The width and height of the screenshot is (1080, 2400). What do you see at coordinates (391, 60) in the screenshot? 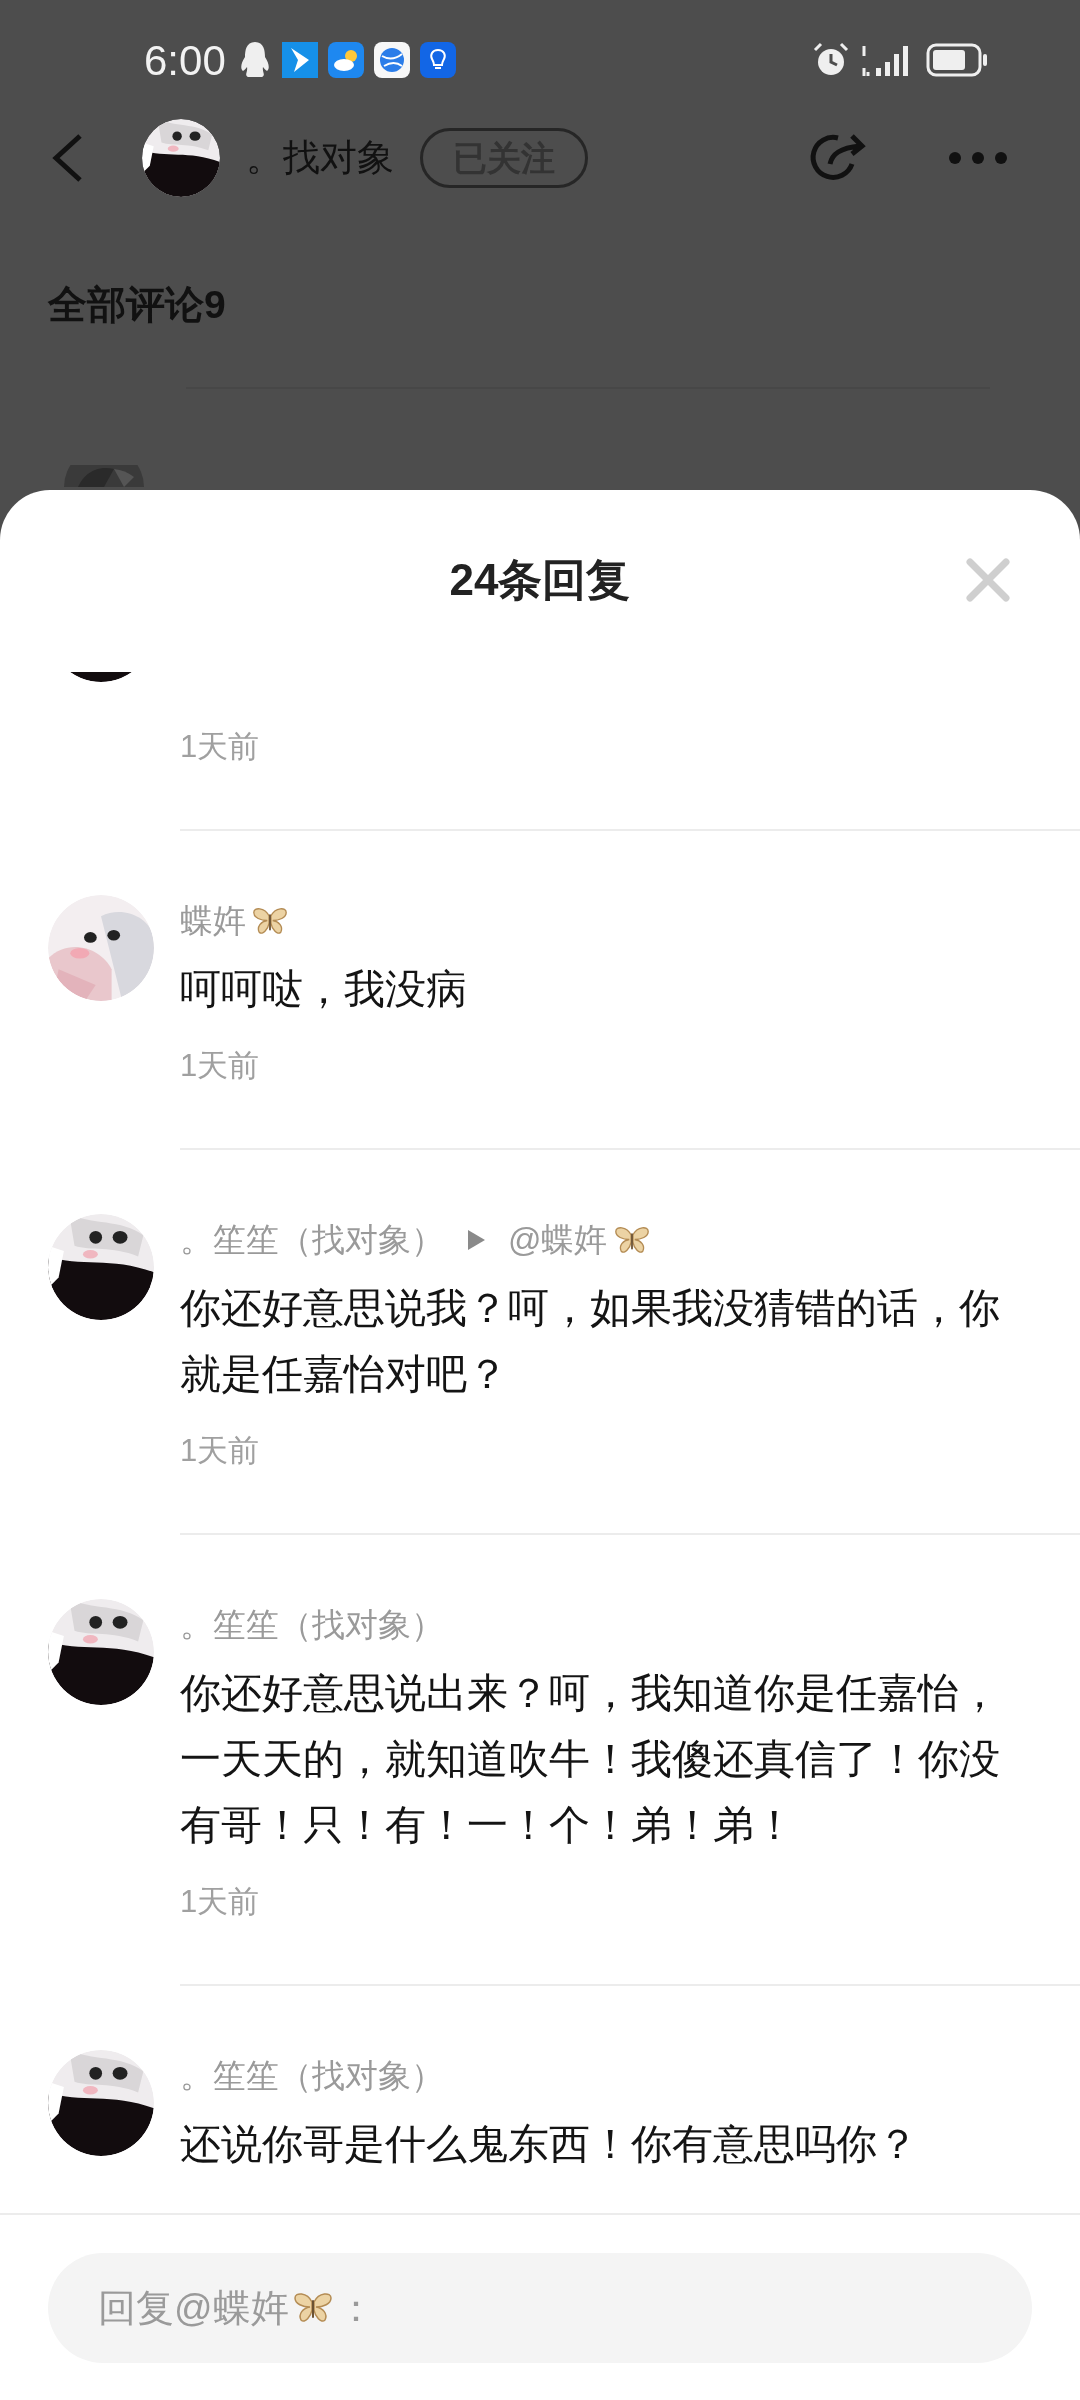
I see `globe-icon` at bounding box center [391, 60].